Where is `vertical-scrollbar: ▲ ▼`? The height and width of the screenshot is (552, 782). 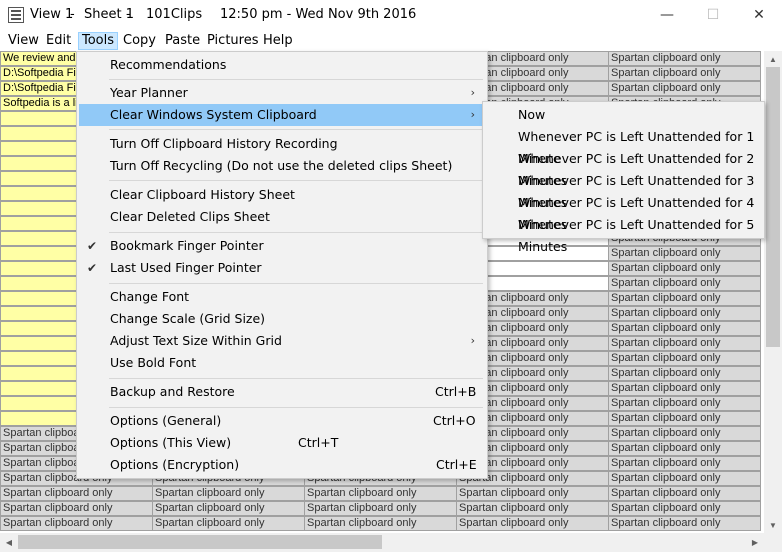
vertical-scrollbar: ▲ ▼ is located at coordinates (773, 292).